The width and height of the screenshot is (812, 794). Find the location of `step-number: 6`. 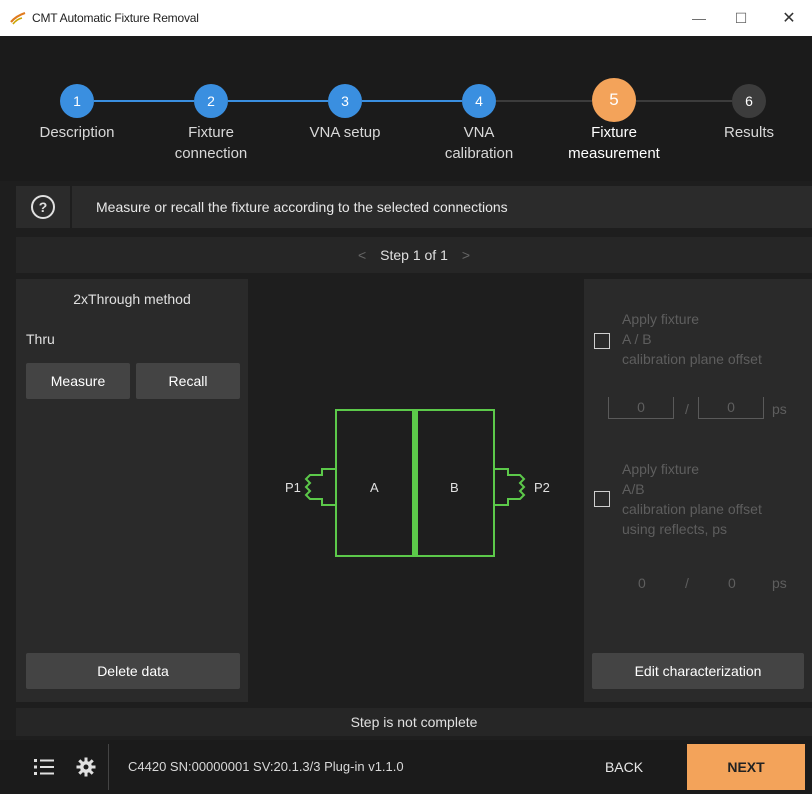

step-number: 6 is located at coordinates (749, 101).